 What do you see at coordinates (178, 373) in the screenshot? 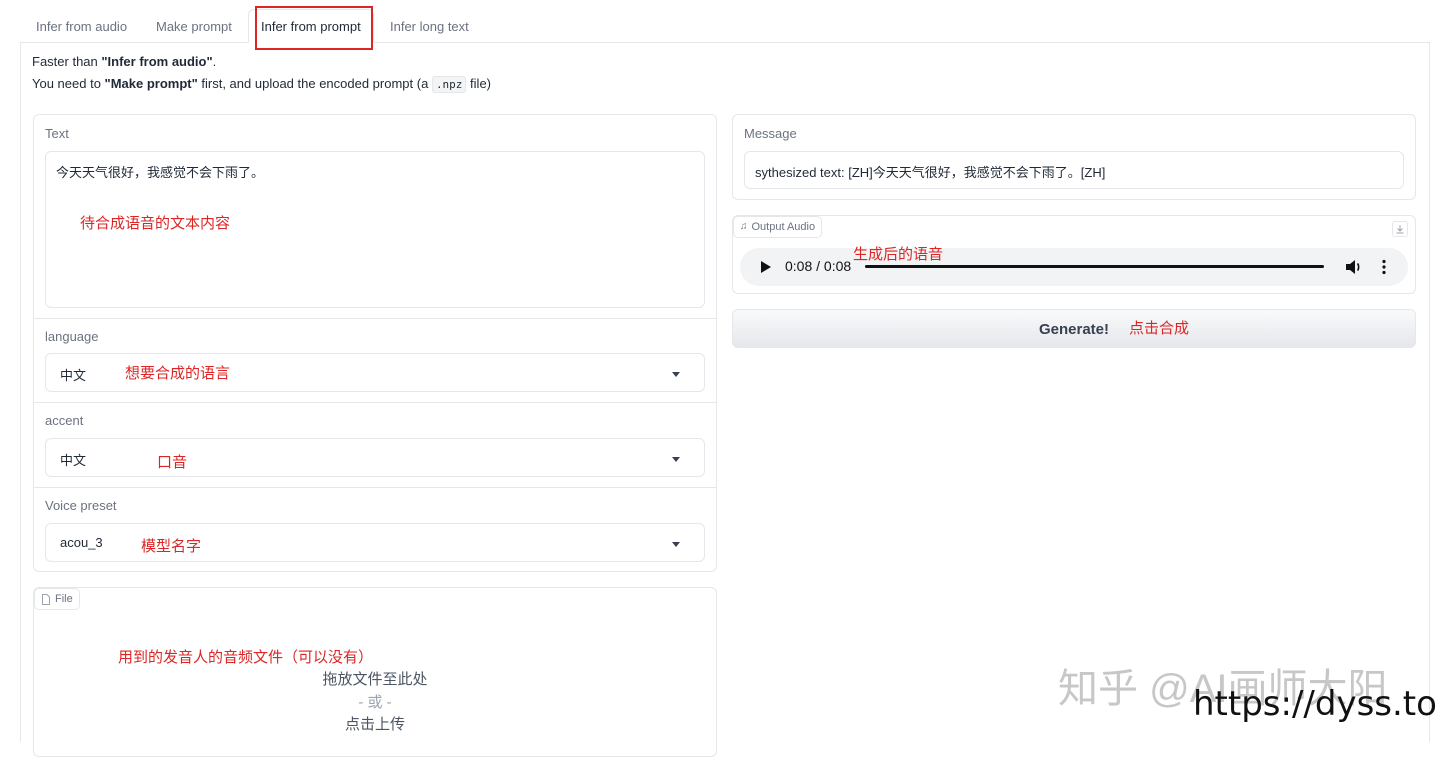
I see `language-annotation: 想要合成的语言` at bounding box center [178, 373].